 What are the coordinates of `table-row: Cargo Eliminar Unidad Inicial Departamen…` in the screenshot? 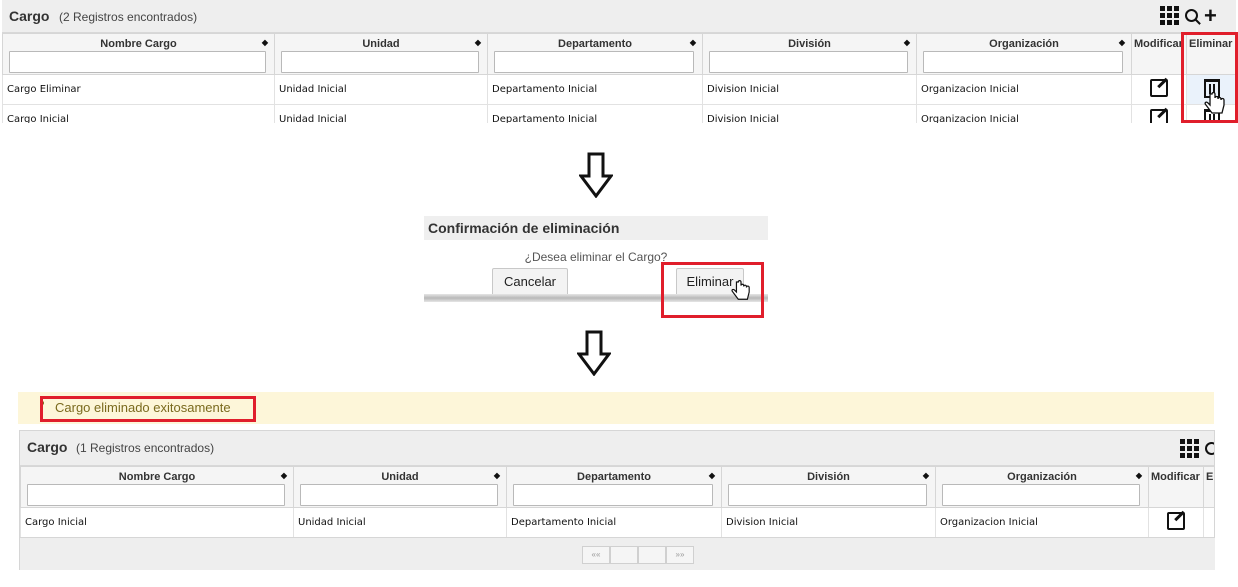 It's located at (619, 89).